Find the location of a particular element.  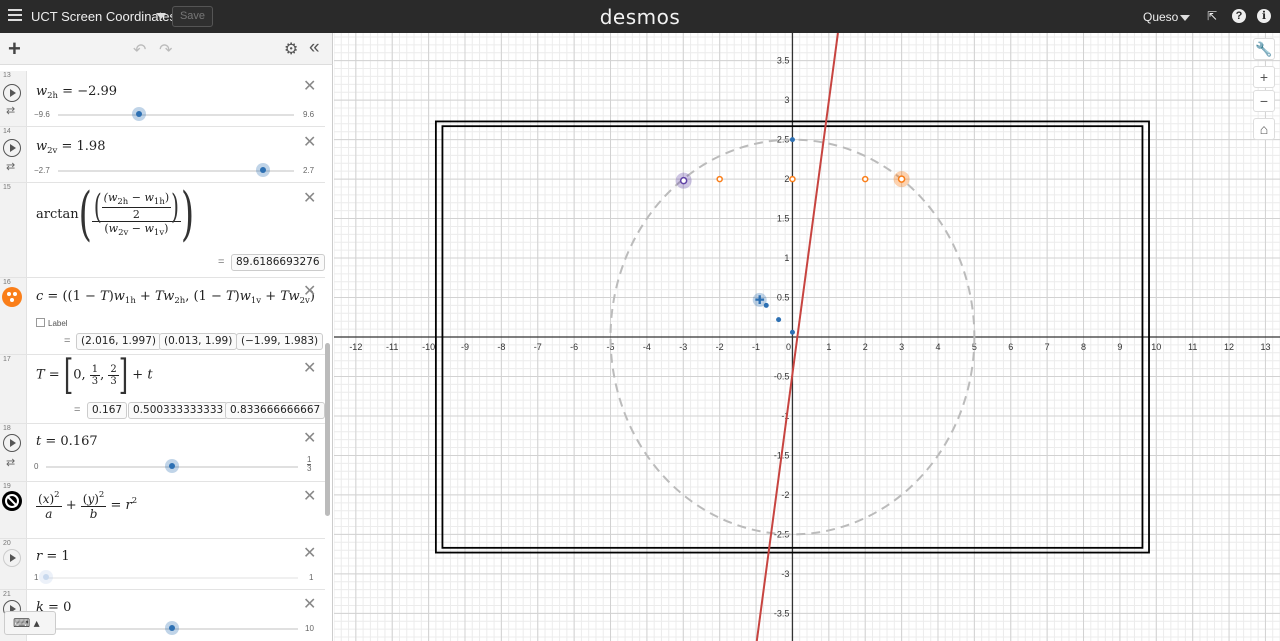

expression-13: 13 ⇄ w2h = −2.99 ✕ −9.6 9.6 is located at coordinates (162, 99).